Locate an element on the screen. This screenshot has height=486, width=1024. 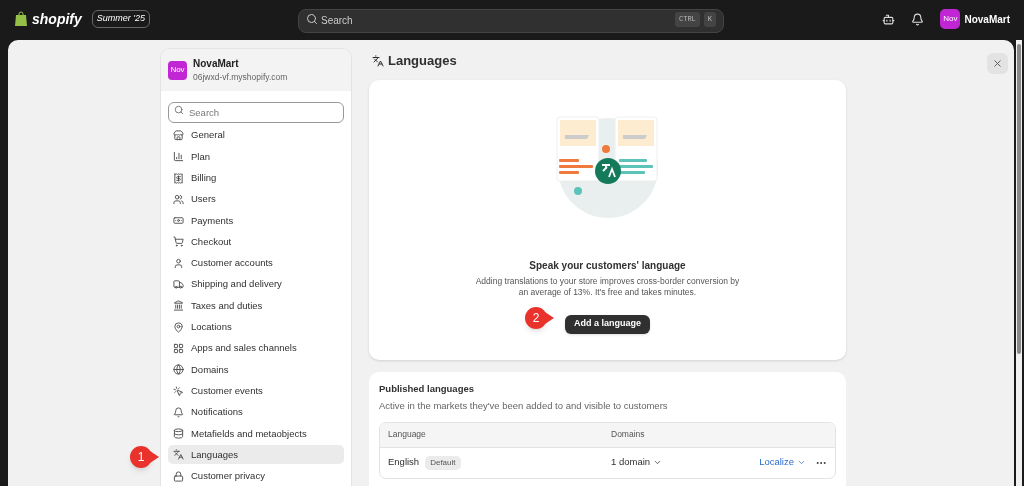
sidebar-item: Users is located at coordinates (256, 199).